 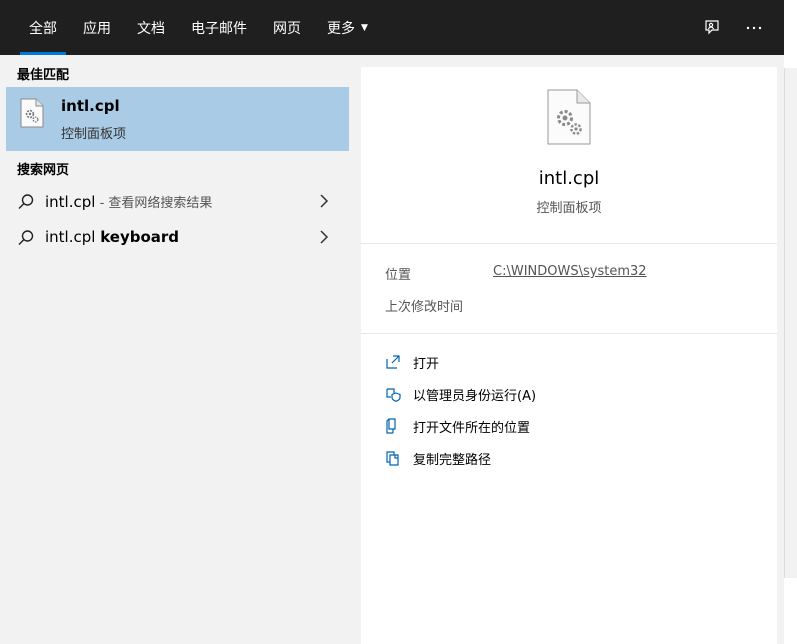 What do you see at coordinates (393, 394) in the screenshot?
I see `shield-icon` at bounding box center [393, 394].